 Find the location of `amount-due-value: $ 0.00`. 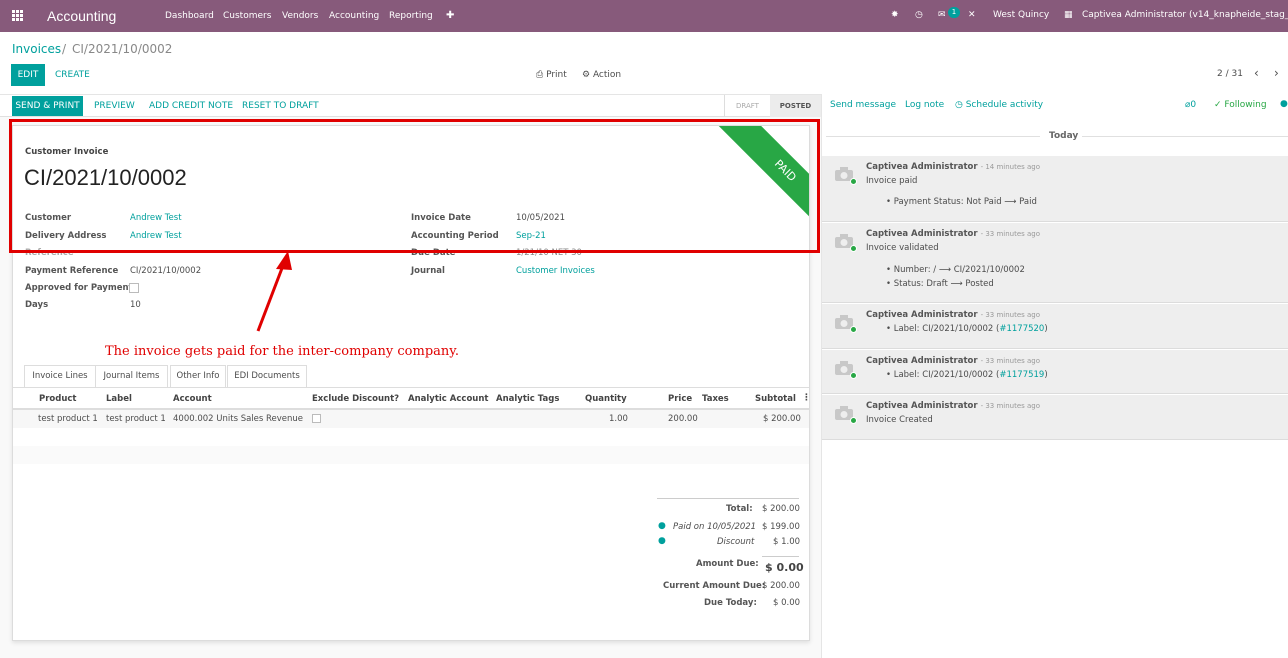

amount-due-value: $ 0.00 is located at coordinates (784, 567).